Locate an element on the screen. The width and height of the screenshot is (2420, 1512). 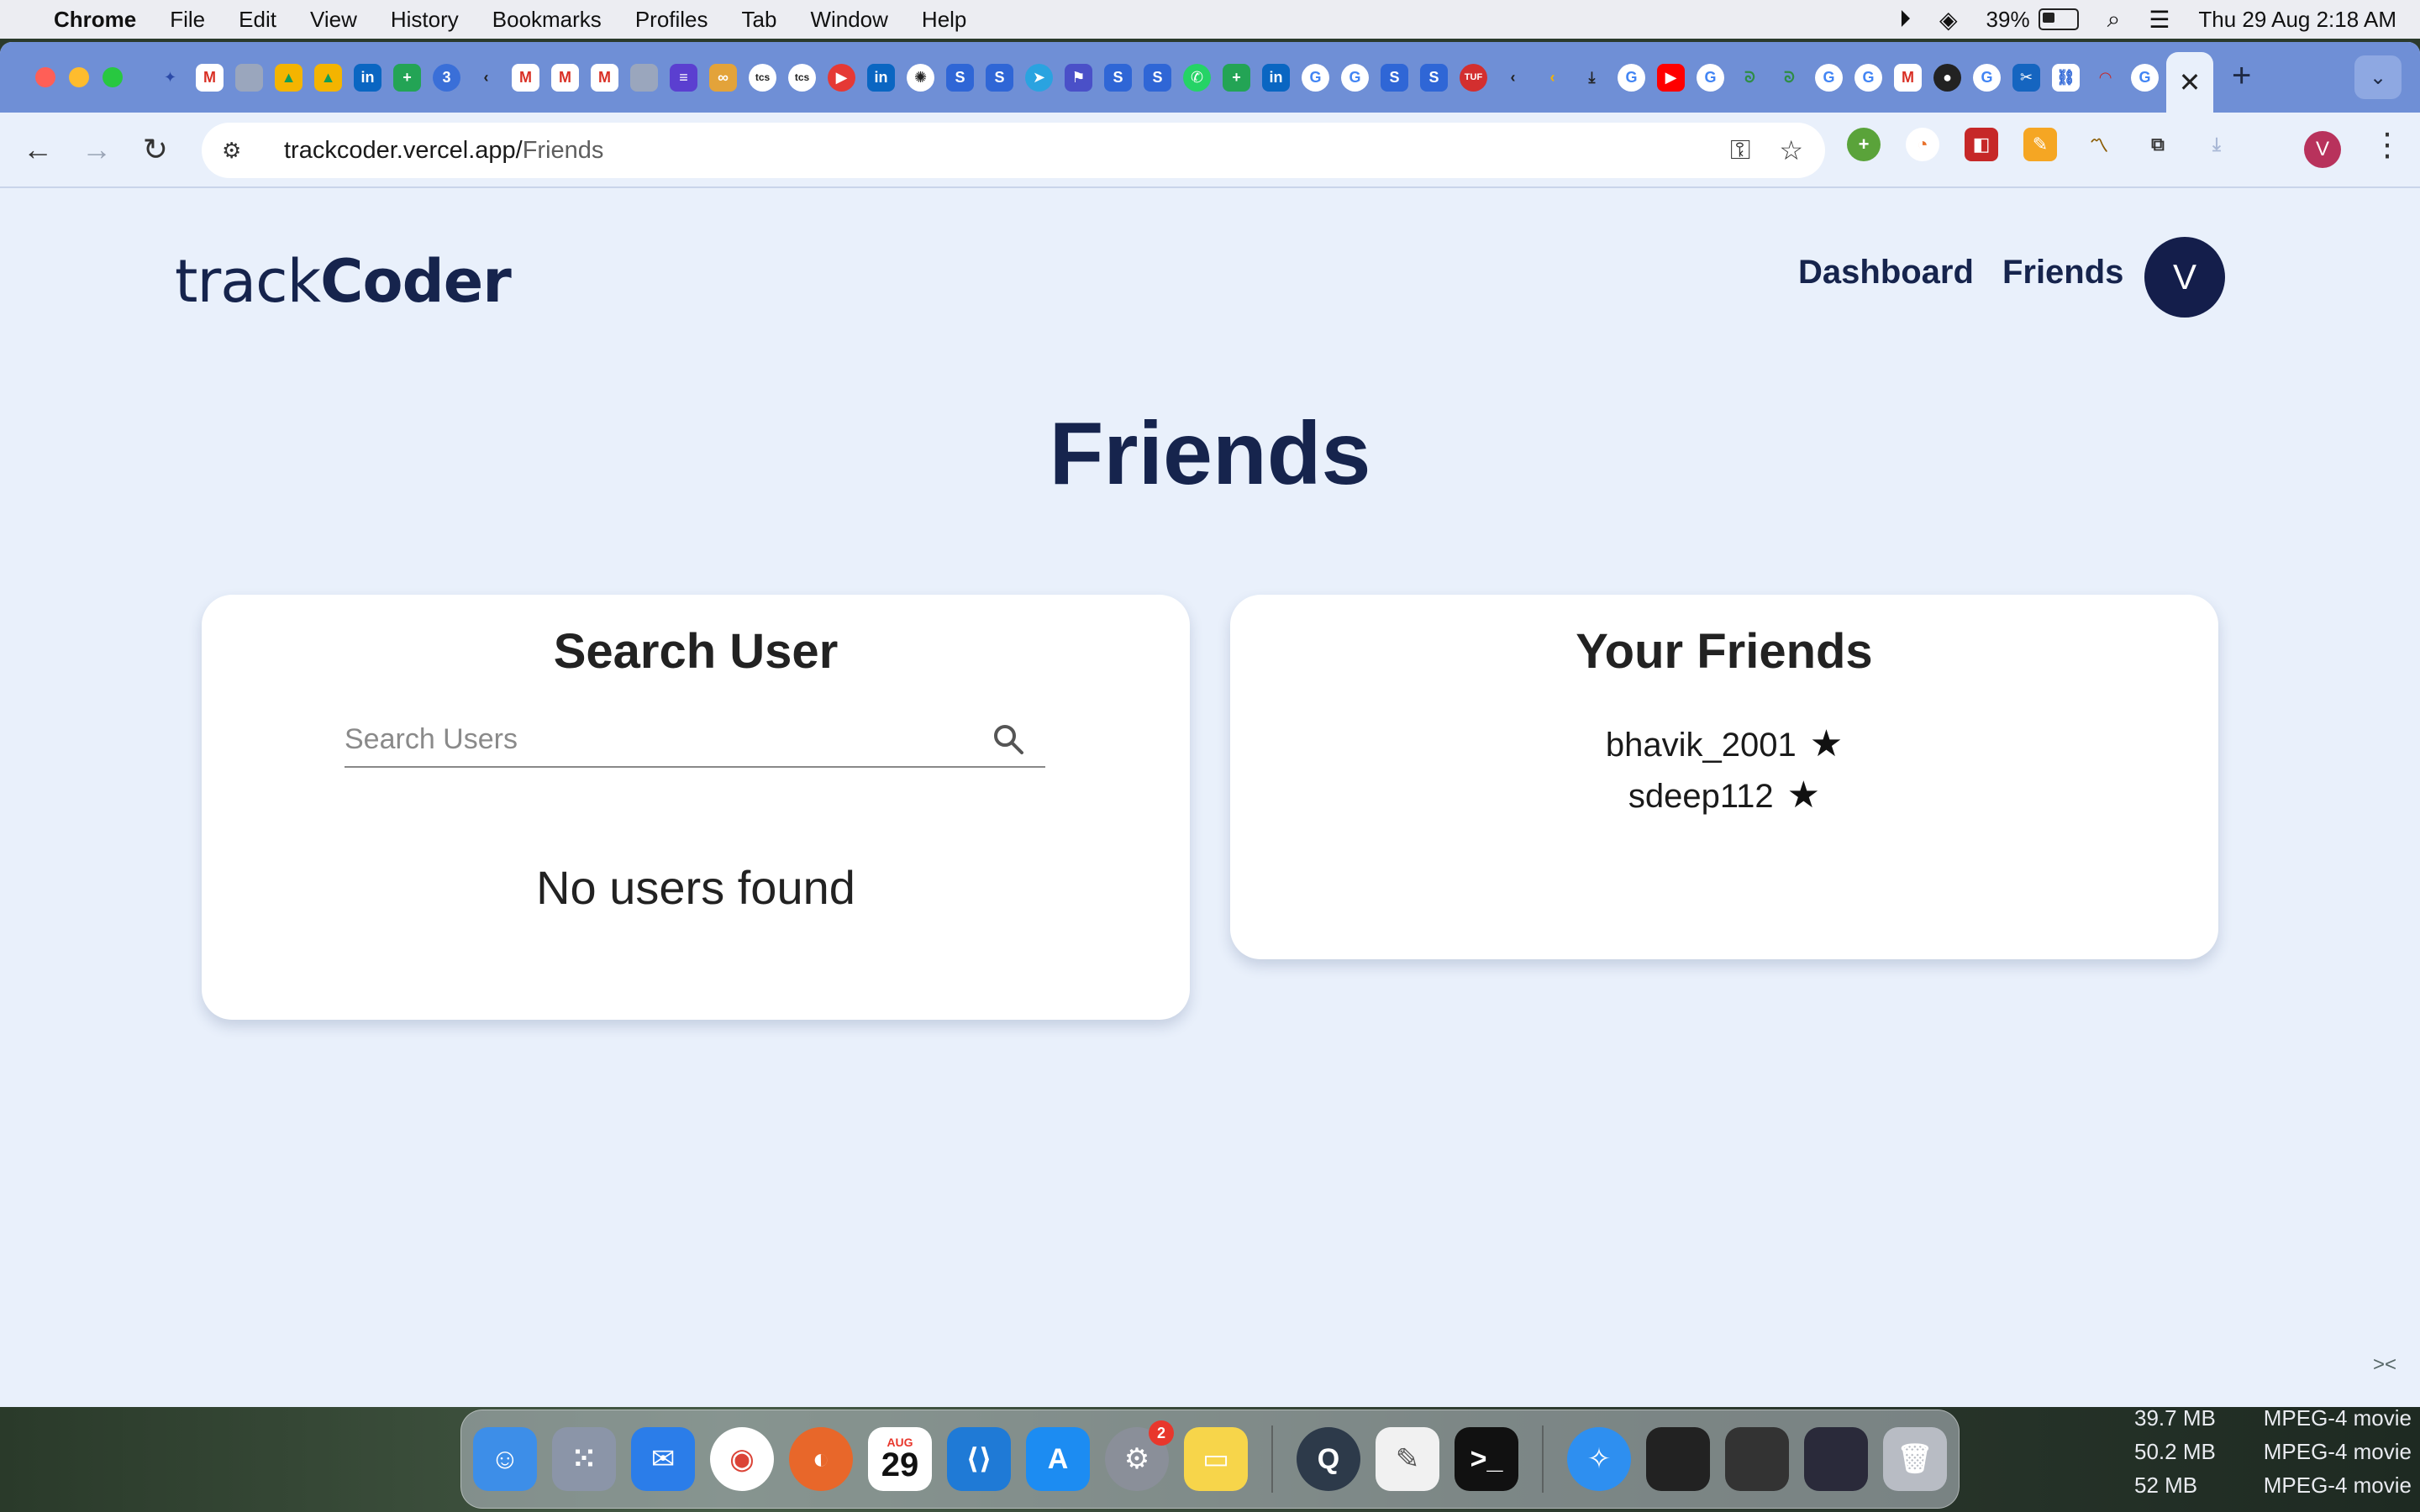
extension-plus-icon: + is located at coordinates (1864, 144).